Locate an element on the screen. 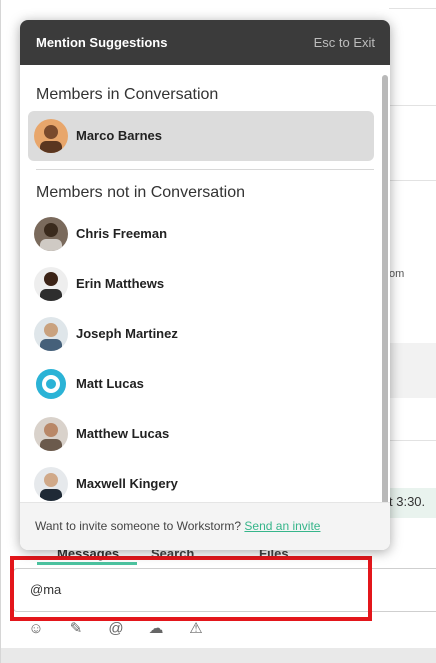 This screenshot has width=436, height=663. member-joseph-martinez: Joseph Martinez is located at coordinates (201, 334).